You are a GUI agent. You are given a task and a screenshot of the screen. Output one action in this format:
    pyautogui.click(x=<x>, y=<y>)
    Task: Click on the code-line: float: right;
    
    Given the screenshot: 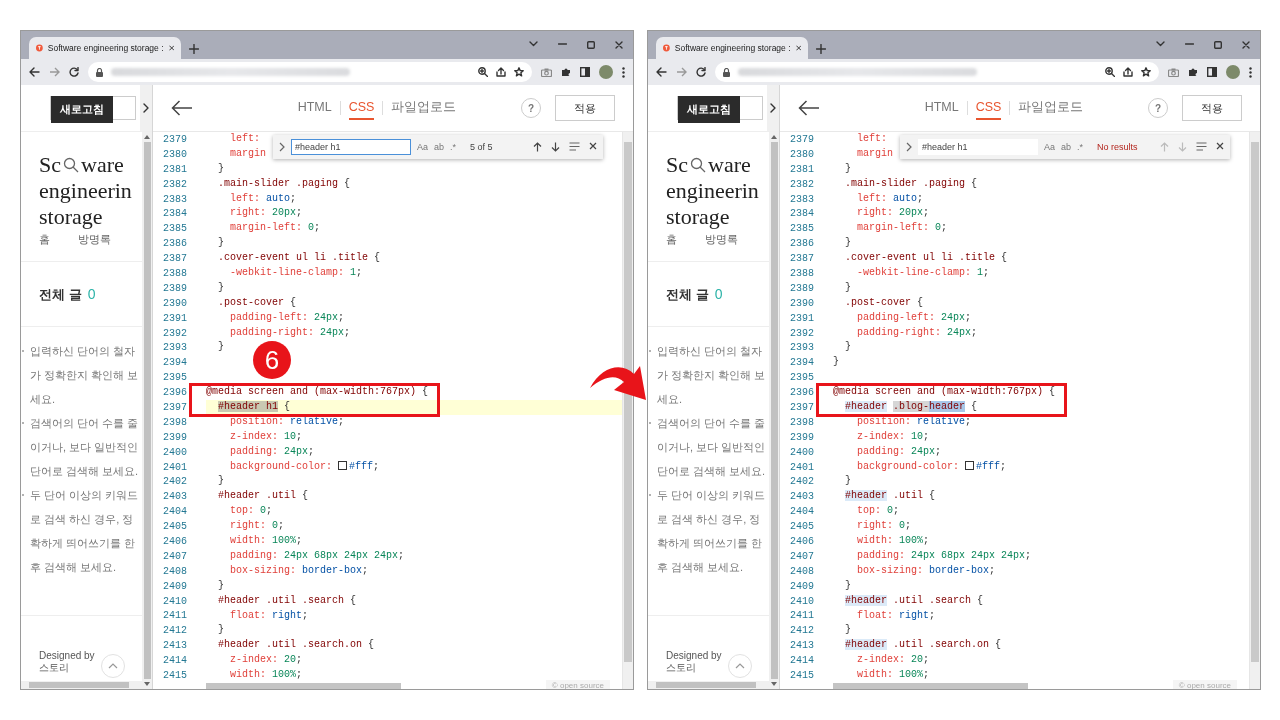 What is the action you would take?
    pyautogui.click(x=269, y=615)
    